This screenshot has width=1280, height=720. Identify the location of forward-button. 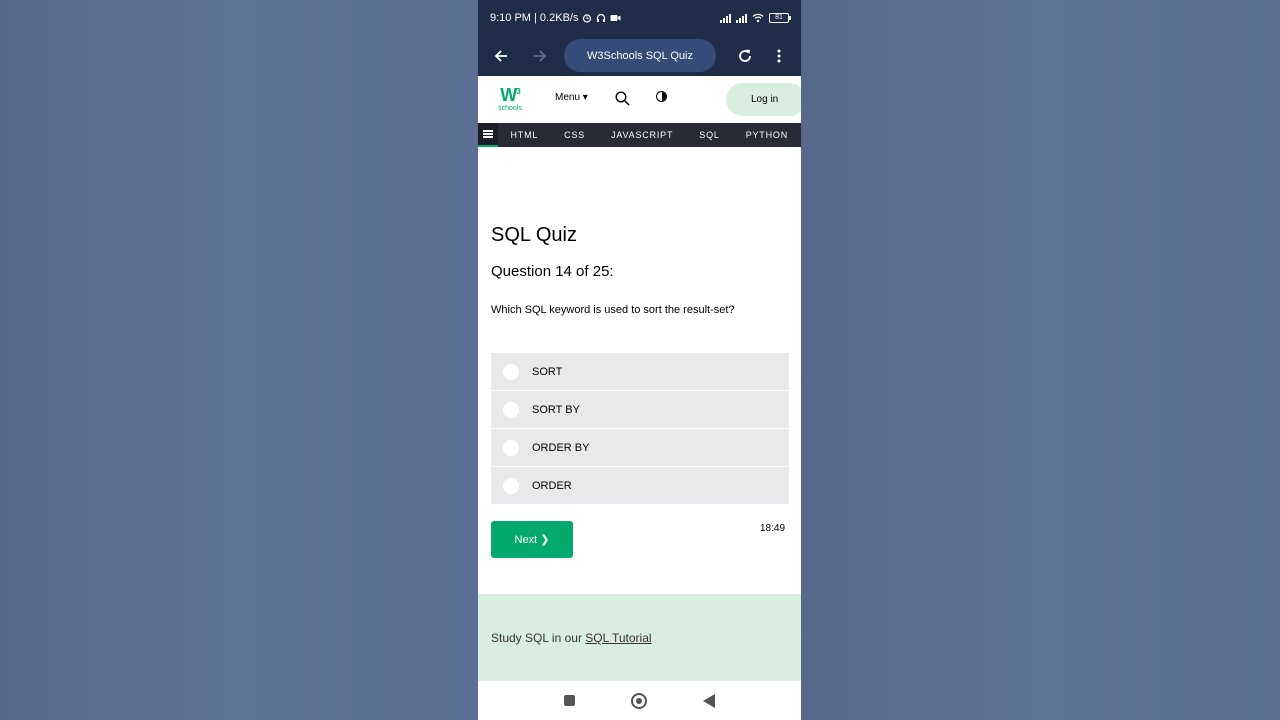
(540, 56).